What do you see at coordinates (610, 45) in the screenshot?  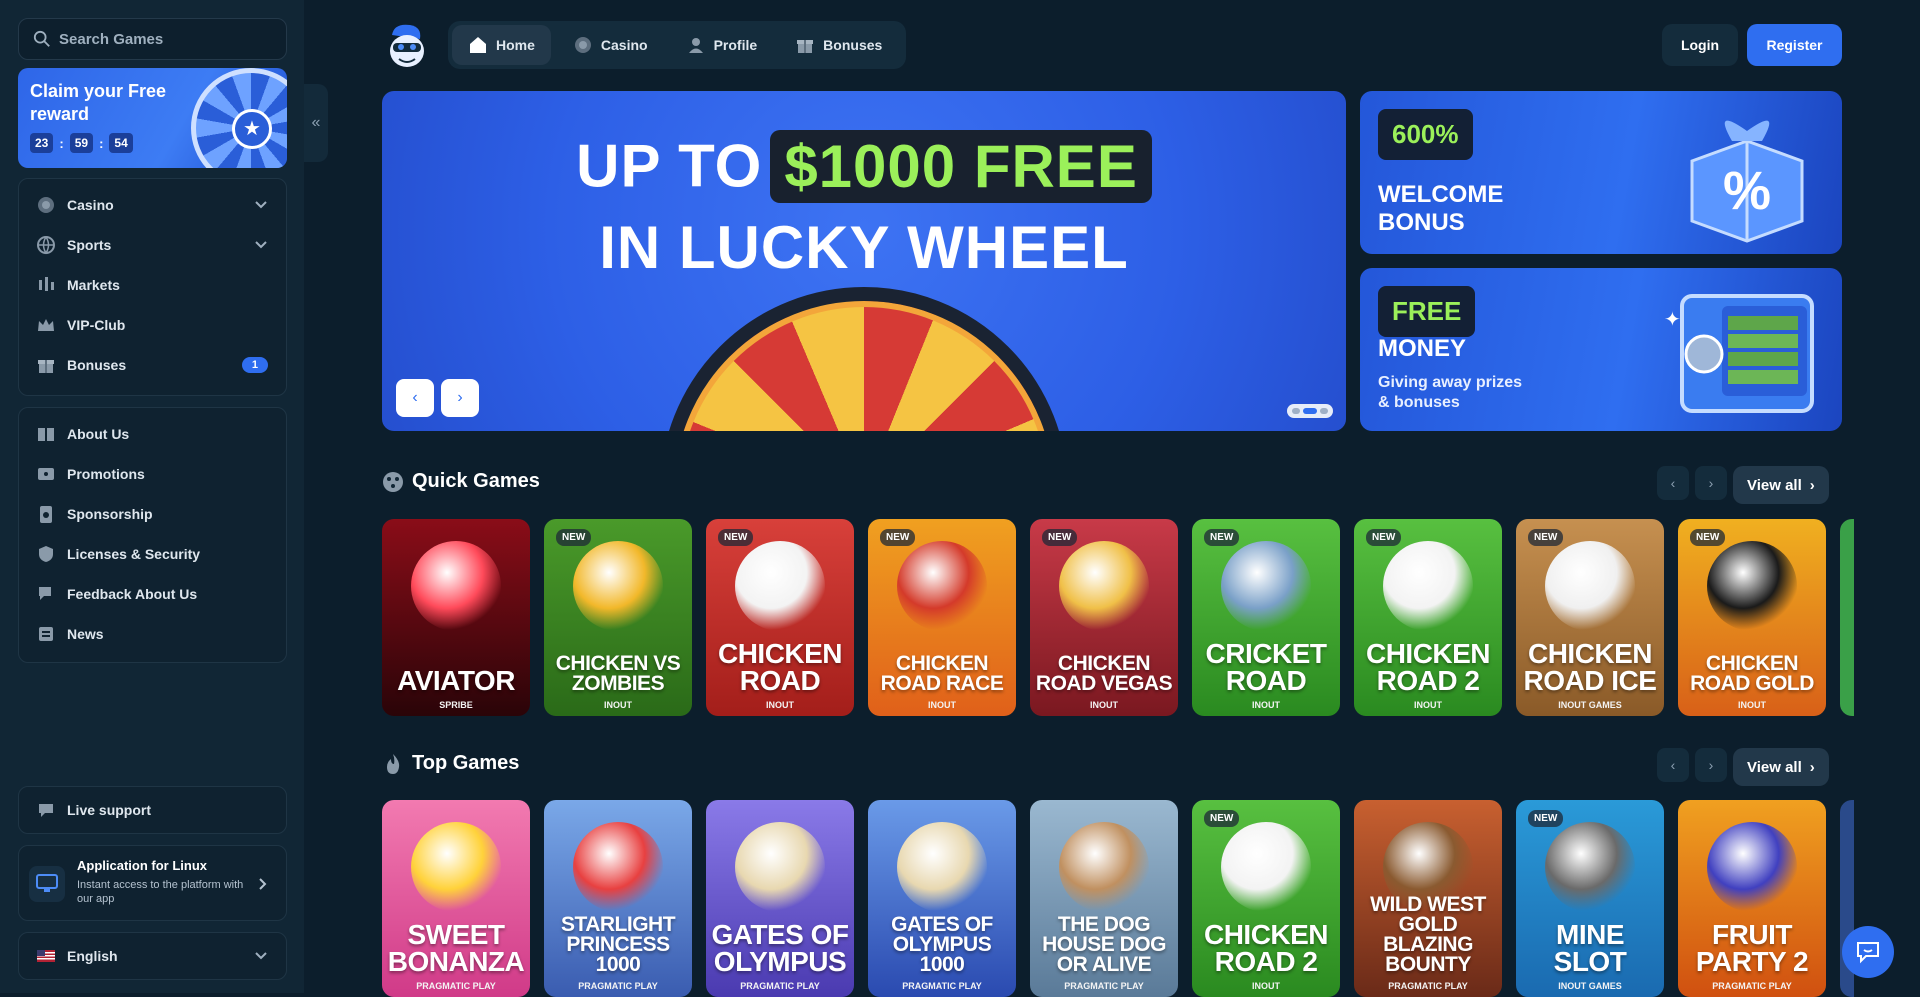 I see `tab-casino: Casino` at bounding box center [610, 45].